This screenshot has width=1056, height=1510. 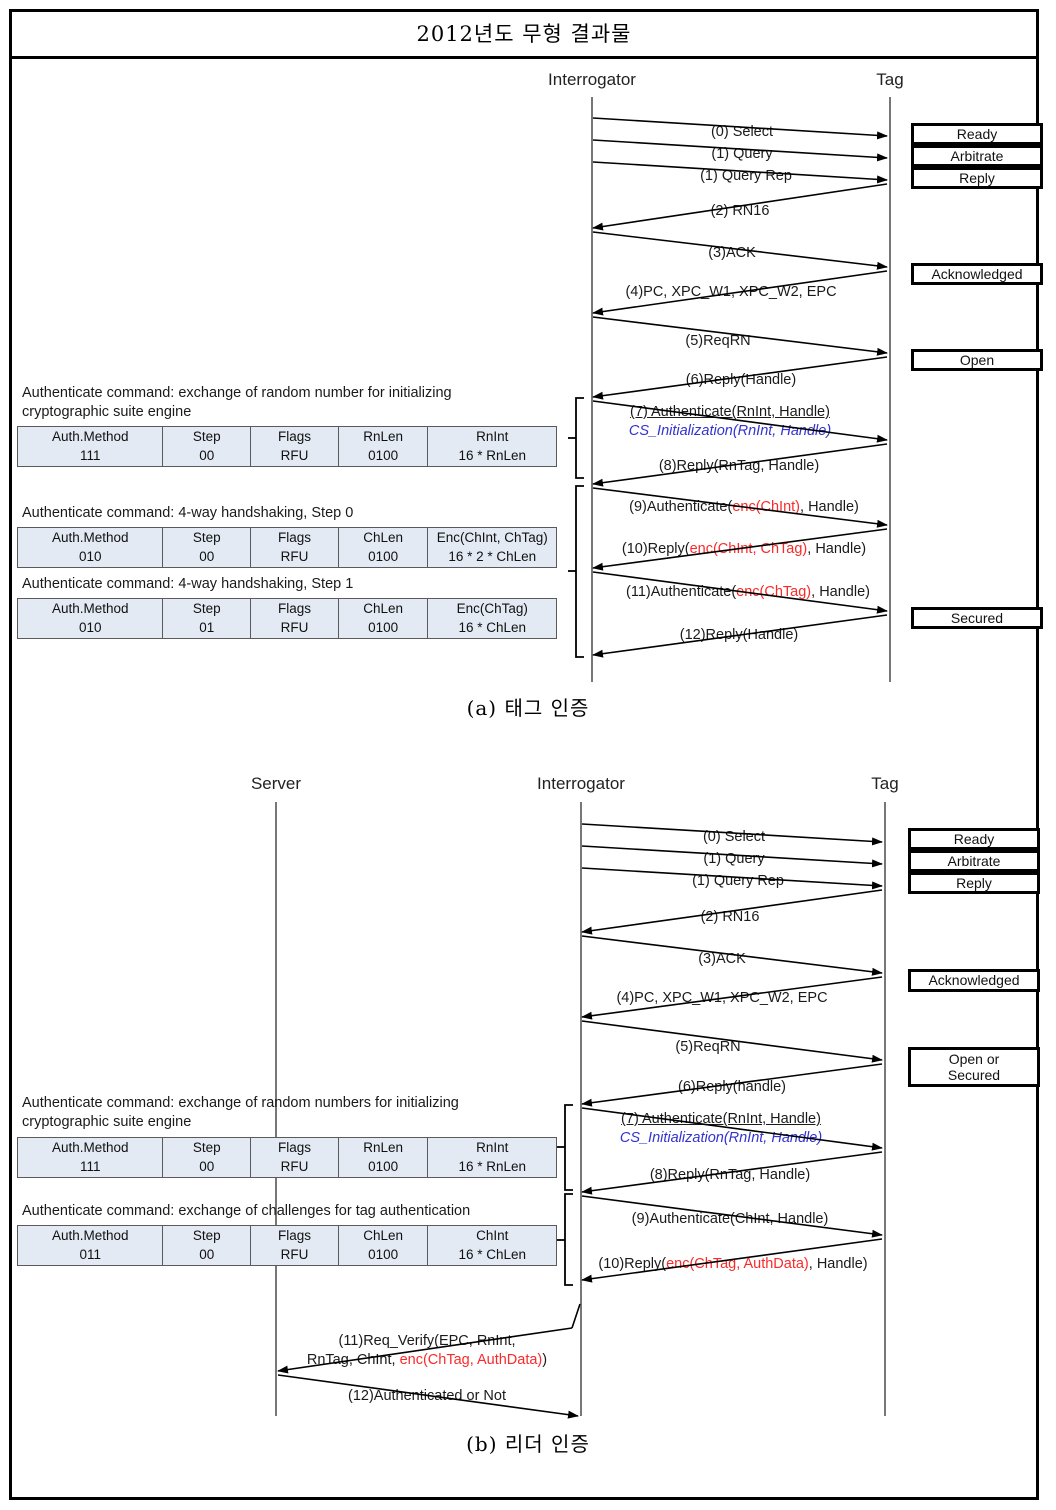 I want to click on message-label-3-a: (3)ACK, so click(x=732, y=253).